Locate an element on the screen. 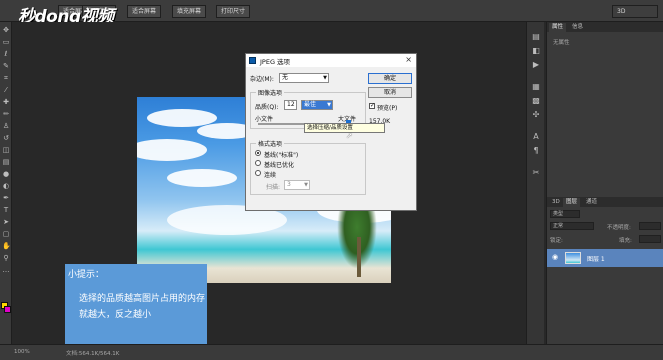 The height and width of the screenshot is (360, 663). lock-label: 锁定: is located at coordinates (556, 241).